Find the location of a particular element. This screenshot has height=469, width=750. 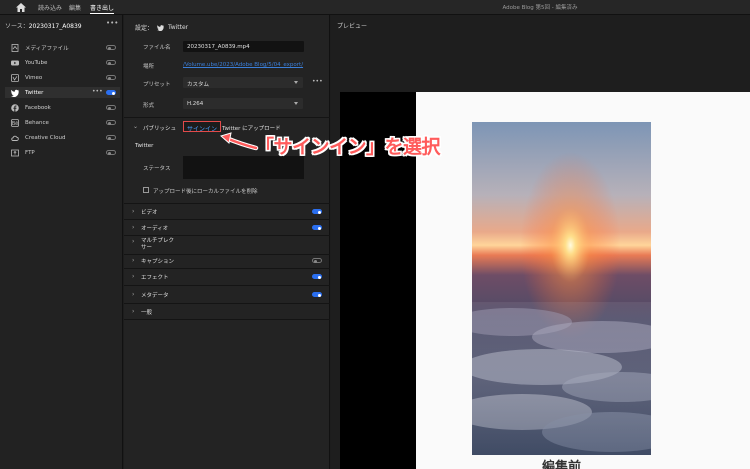

annotation-text: 「サインイン」を選択 is located at coordinates (348, 147).